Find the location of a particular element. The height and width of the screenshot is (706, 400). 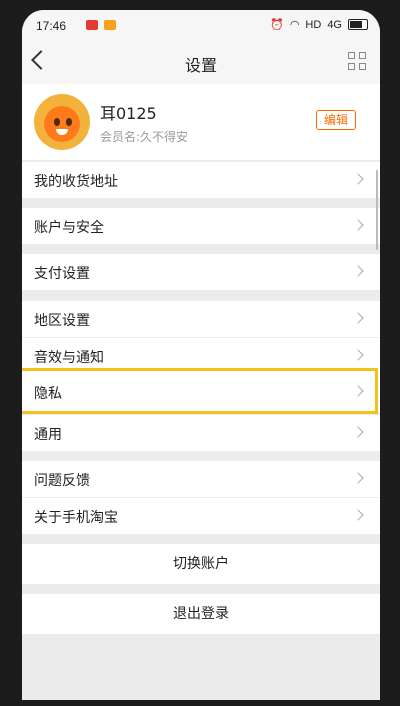

wifi-icon: ◠ is located at coordinates (294, 25).